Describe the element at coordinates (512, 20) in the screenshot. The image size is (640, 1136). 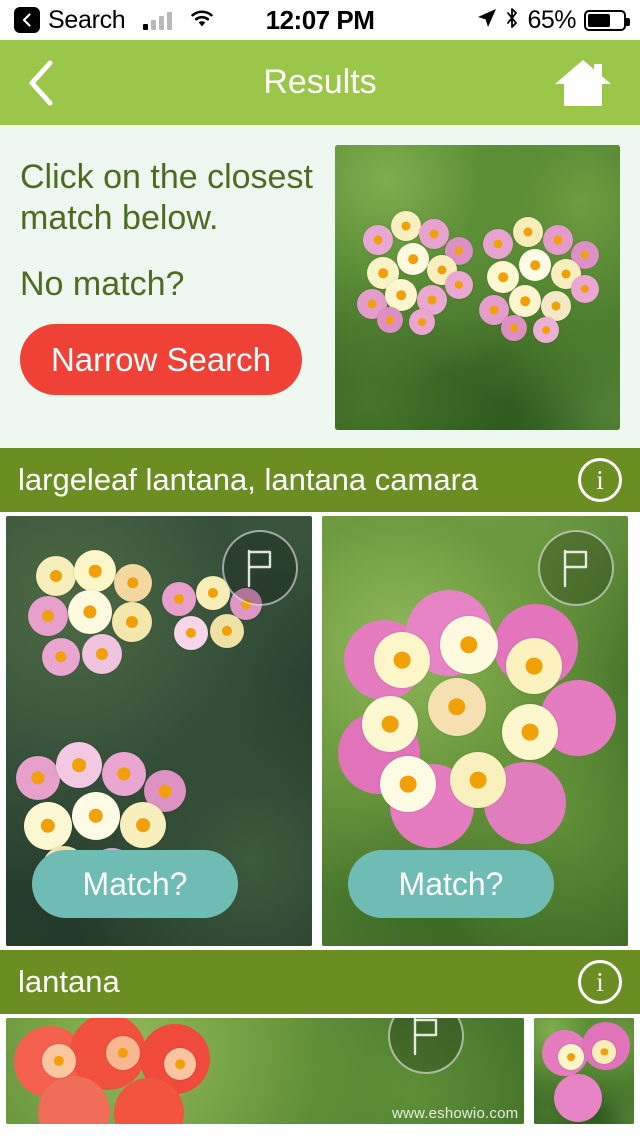
I see `bluetooth-icon` at that location.